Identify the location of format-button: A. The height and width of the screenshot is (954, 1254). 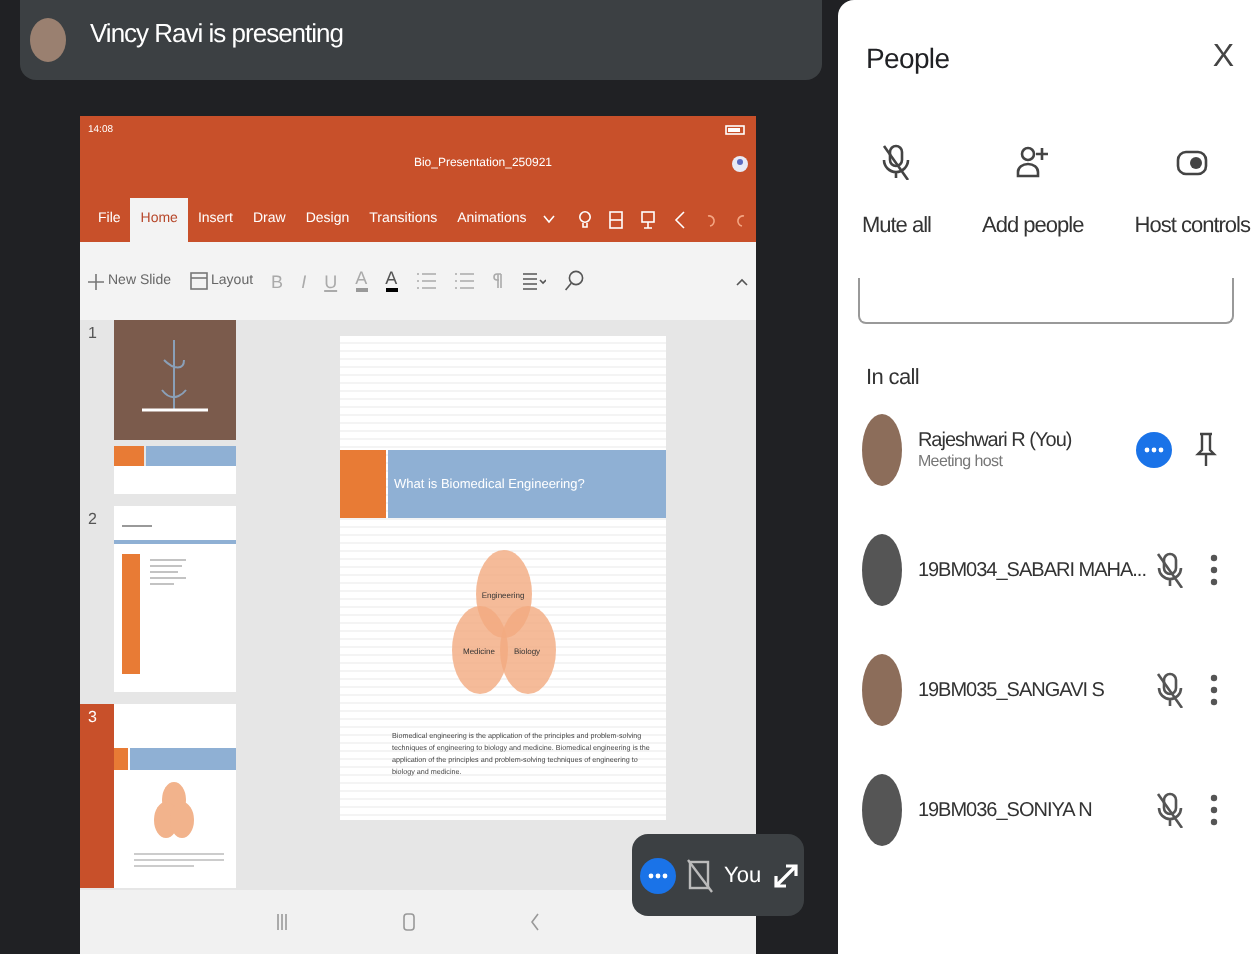
(391, 281).